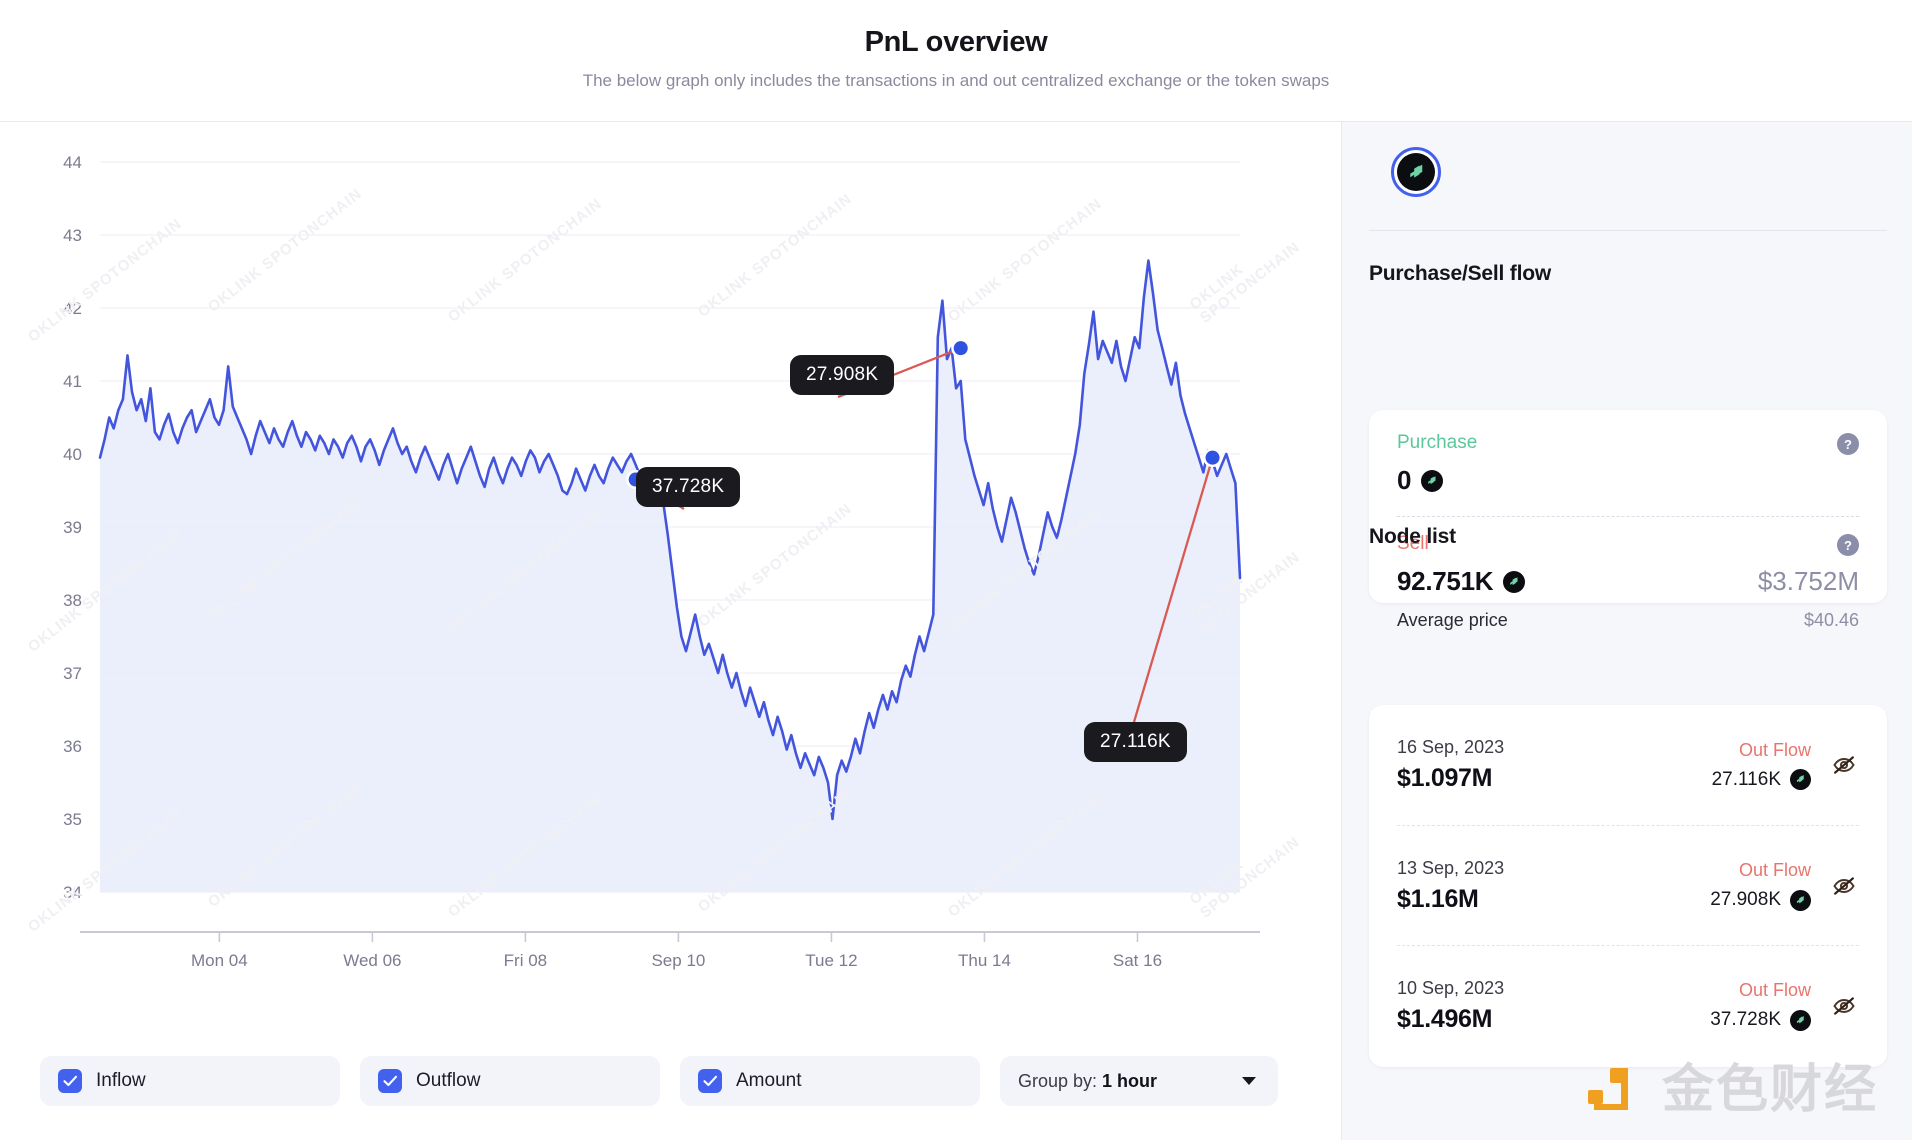 The width and height of the screenshot is (1912, 1140). I want to click on svg-text: 39, so click(72, 527).